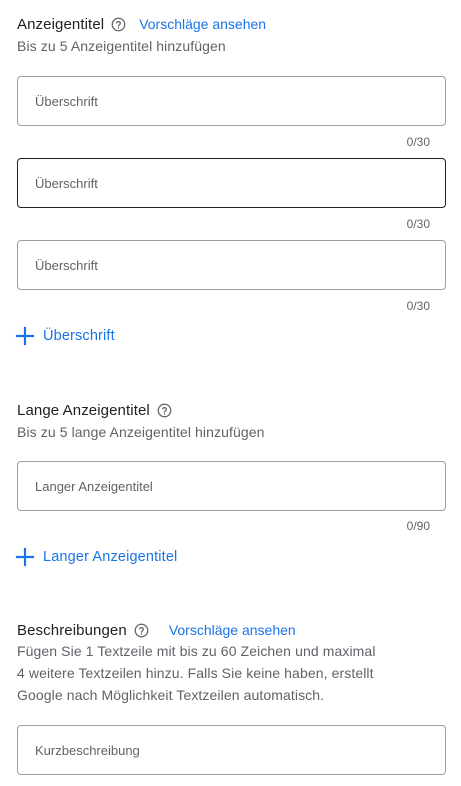 This screenshot has height=786, width=461. I want to click on add-long-headline-label: Langer Anzeigentitel, so click(110, 557).